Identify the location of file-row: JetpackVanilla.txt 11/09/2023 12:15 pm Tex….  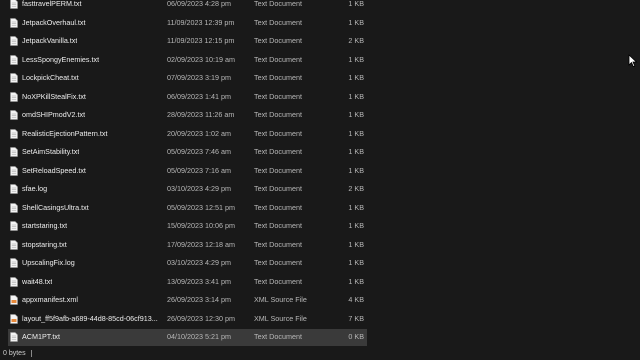
(320, 41).